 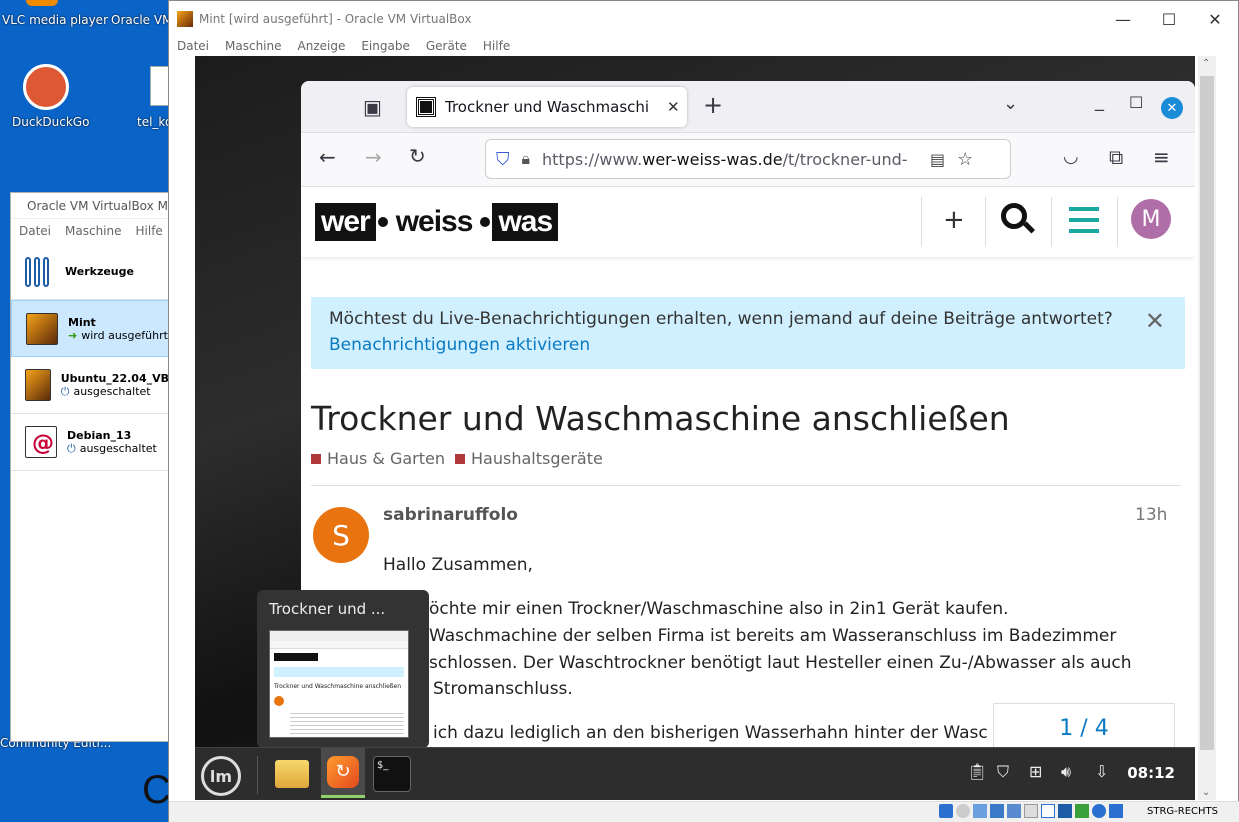 What do you see at coordinates (327, 157) in the screenshot?
I see `back-icon: ←` at bounding box center [327, 157].